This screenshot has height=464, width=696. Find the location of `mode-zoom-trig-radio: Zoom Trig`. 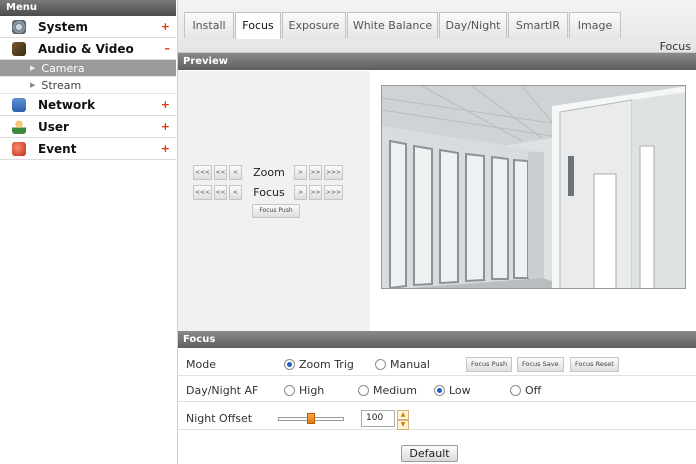

mode-zoom-trig-radio: Zoom Trig is located at coordinates (319, 364).